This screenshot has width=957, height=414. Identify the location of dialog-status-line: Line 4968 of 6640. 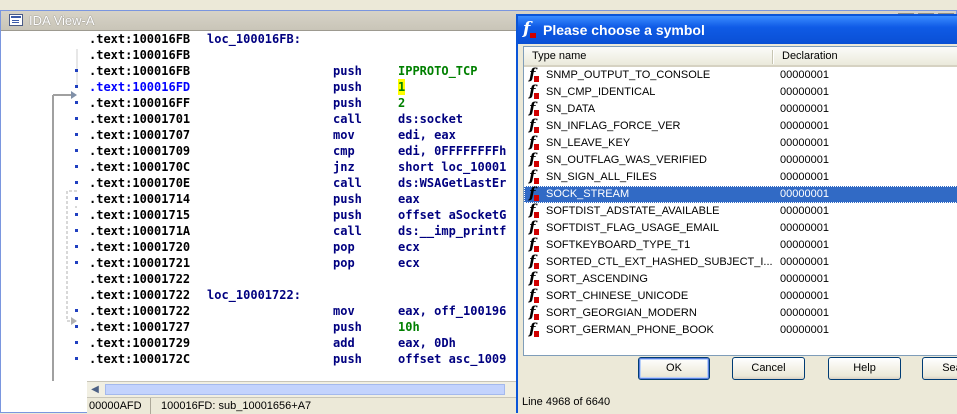
(566, 402).